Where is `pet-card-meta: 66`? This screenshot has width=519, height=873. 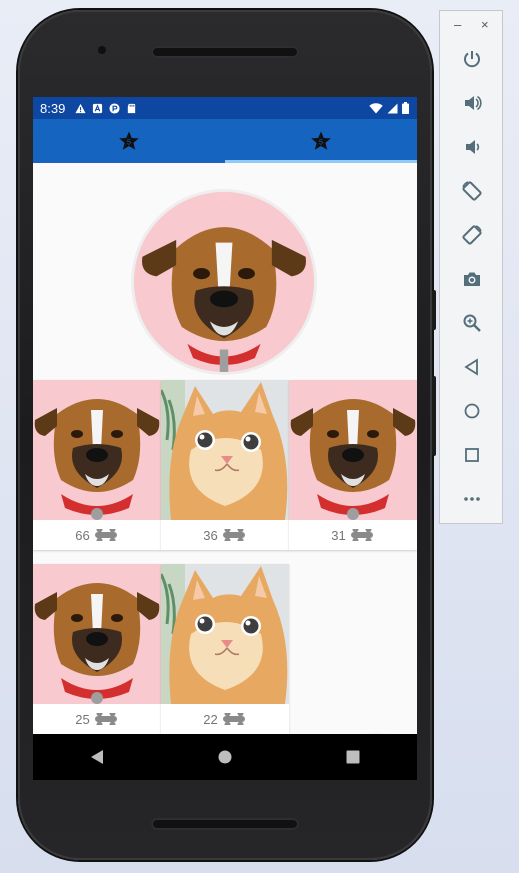 pet-card-meta: 66 is located at coordinates (97, 535).